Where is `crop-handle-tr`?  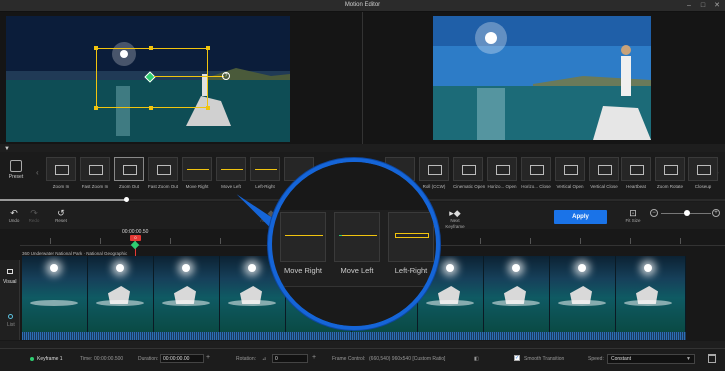
crop-handle-tr is located at coordinates (208, 48).